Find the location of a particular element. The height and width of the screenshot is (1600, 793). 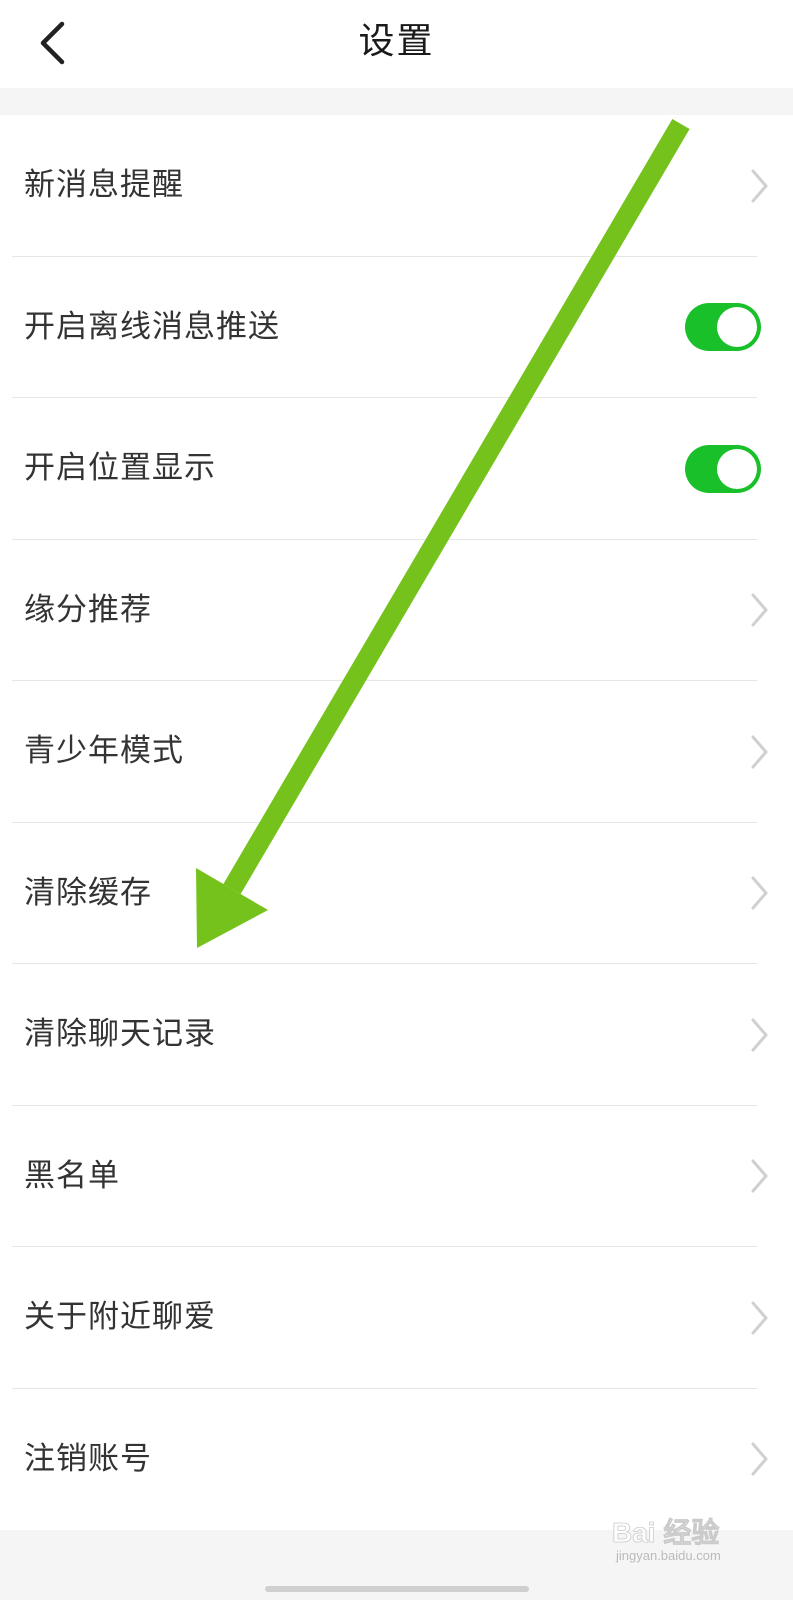

setting-label: 开启离线消息推送 is located at coordinates (152, 326).